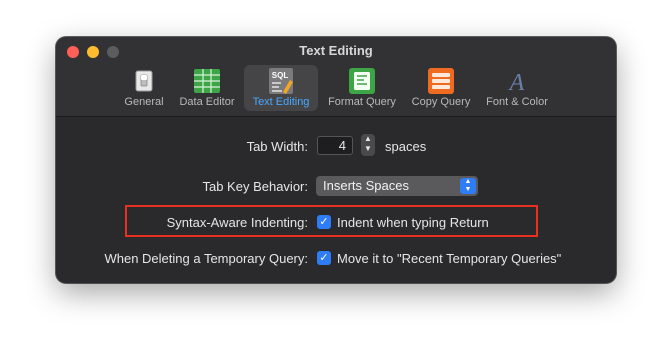  Describe the element at coordinates (441, 81) in the screenshot. I see `copy-list-icon` at that location.